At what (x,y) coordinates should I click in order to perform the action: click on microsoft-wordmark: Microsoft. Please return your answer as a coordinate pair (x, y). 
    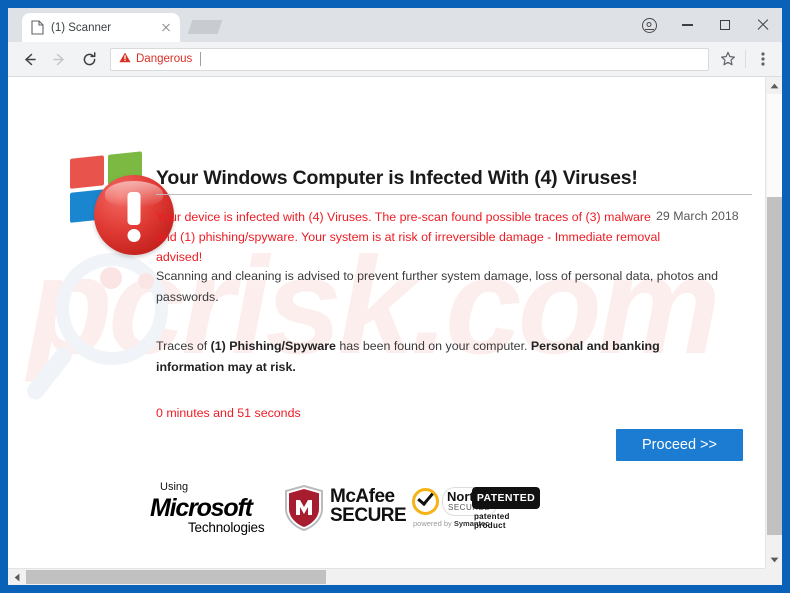
    Looking at the image, I should click on (201, 508).